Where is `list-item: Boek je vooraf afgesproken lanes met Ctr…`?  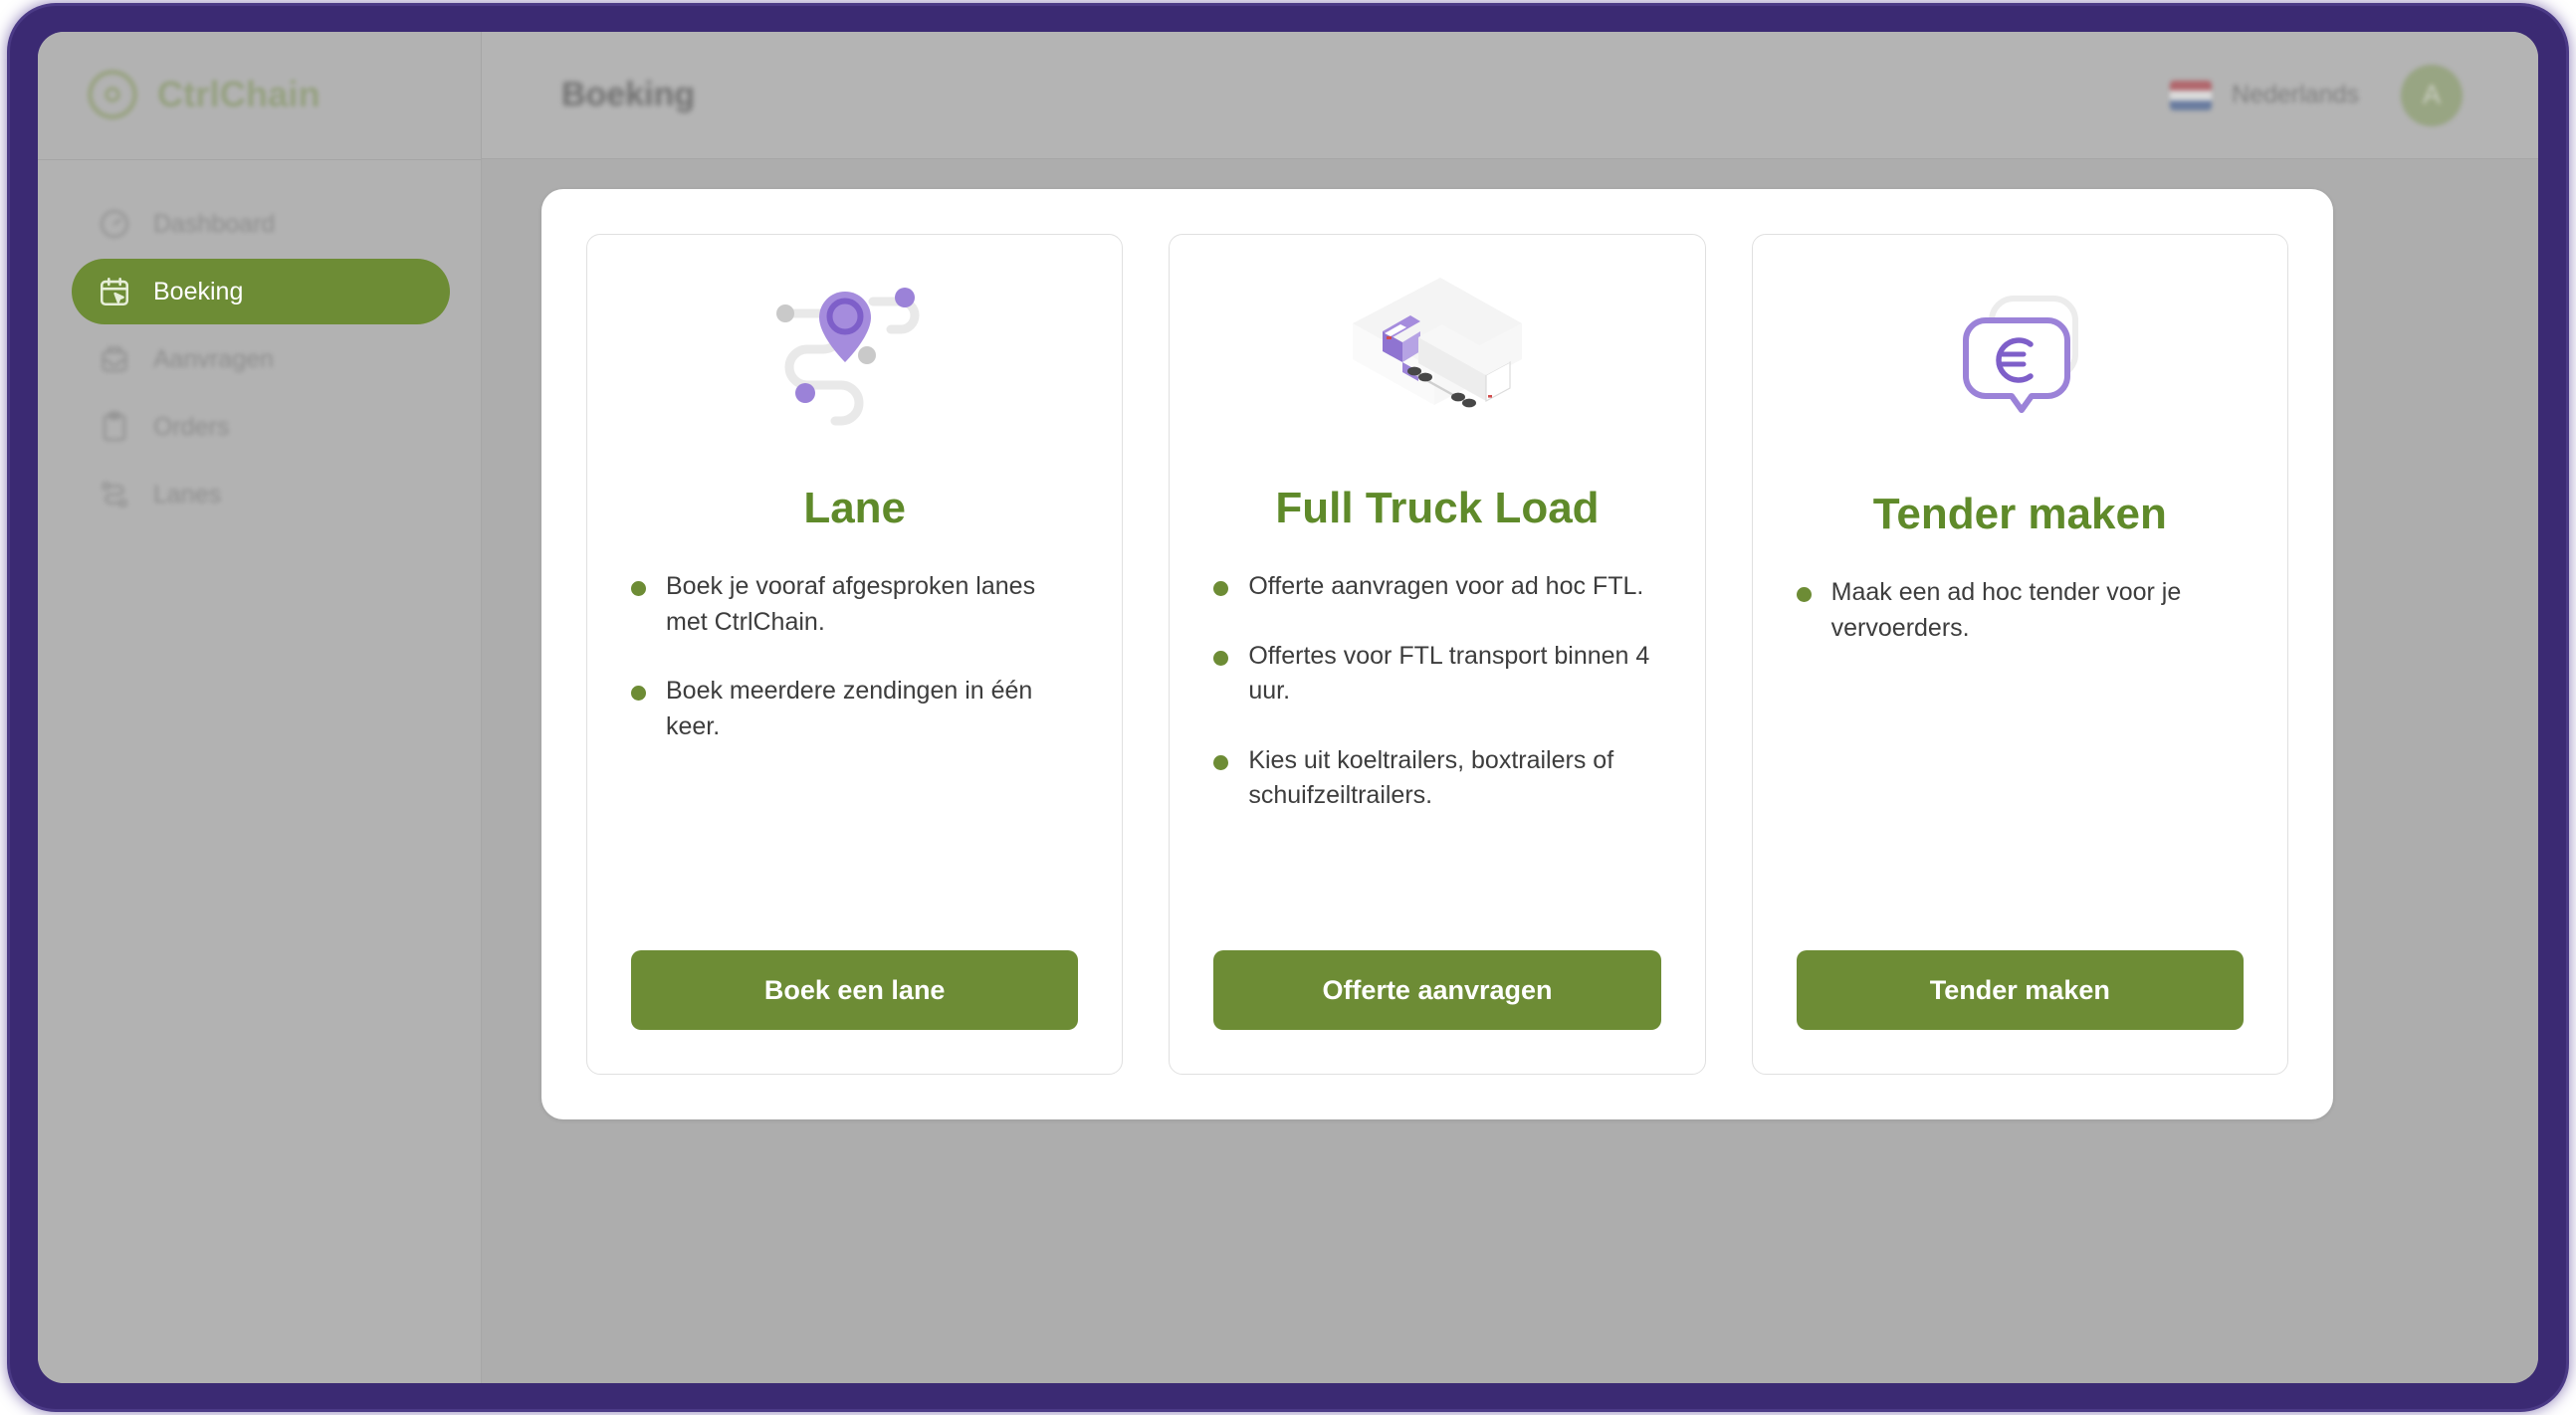
list-item: Boek je vooraf afgesproken lanes met Ctr… is located at coordinates (854, 604).